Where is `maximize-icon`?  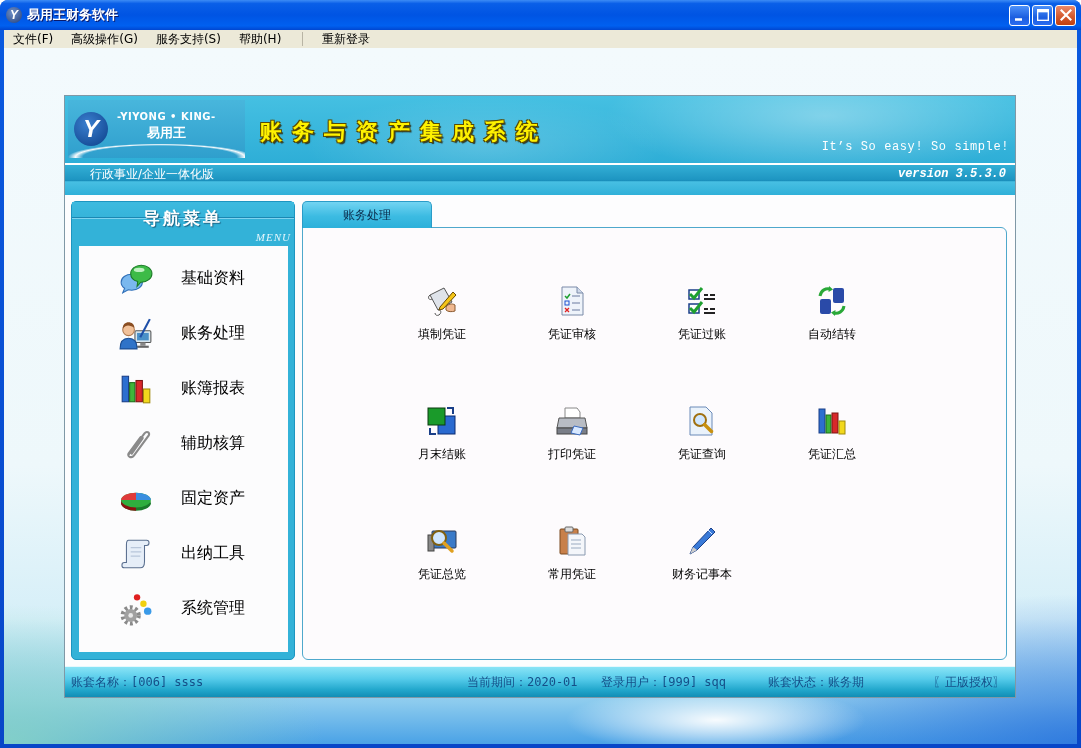 maximize-icon is located at coordinates (1042, 15).